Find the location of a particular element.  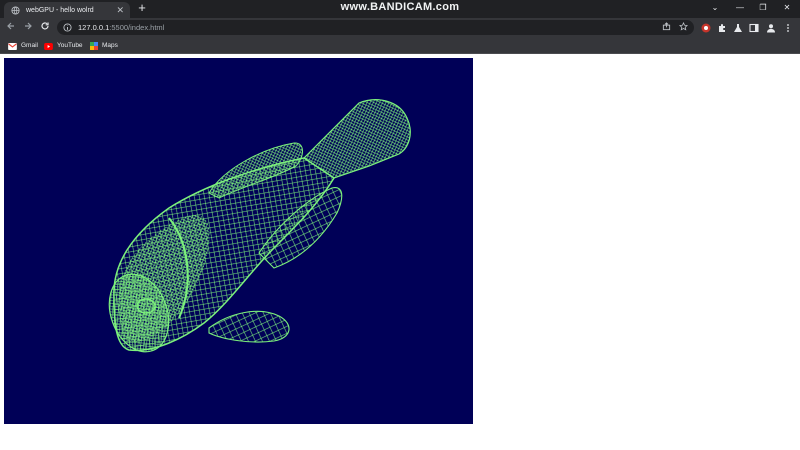

globe-icon is located at coordinates (15, 10).